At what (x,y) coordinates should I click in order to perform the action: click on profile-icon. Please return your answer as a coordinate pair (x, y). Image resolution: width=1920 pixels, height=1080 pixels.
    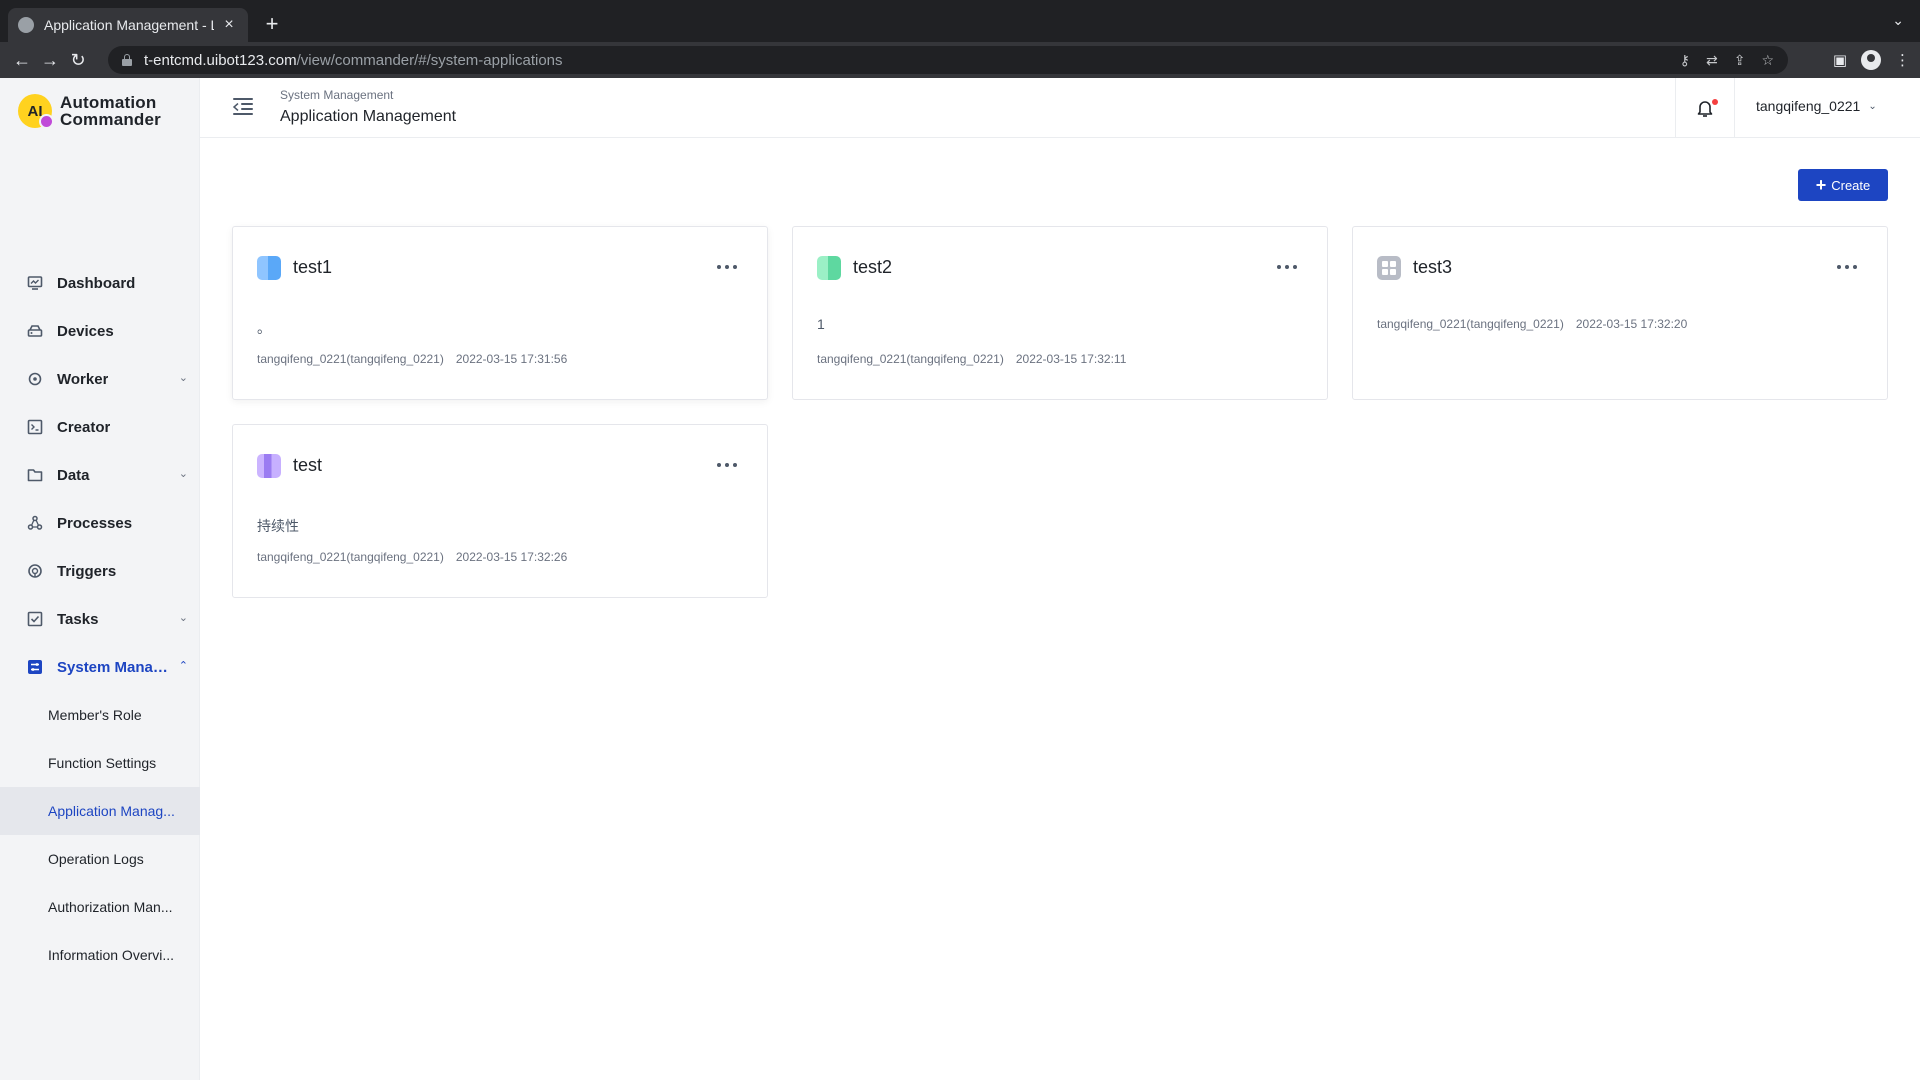
    Looking at the image, I should click on (1871, 60).